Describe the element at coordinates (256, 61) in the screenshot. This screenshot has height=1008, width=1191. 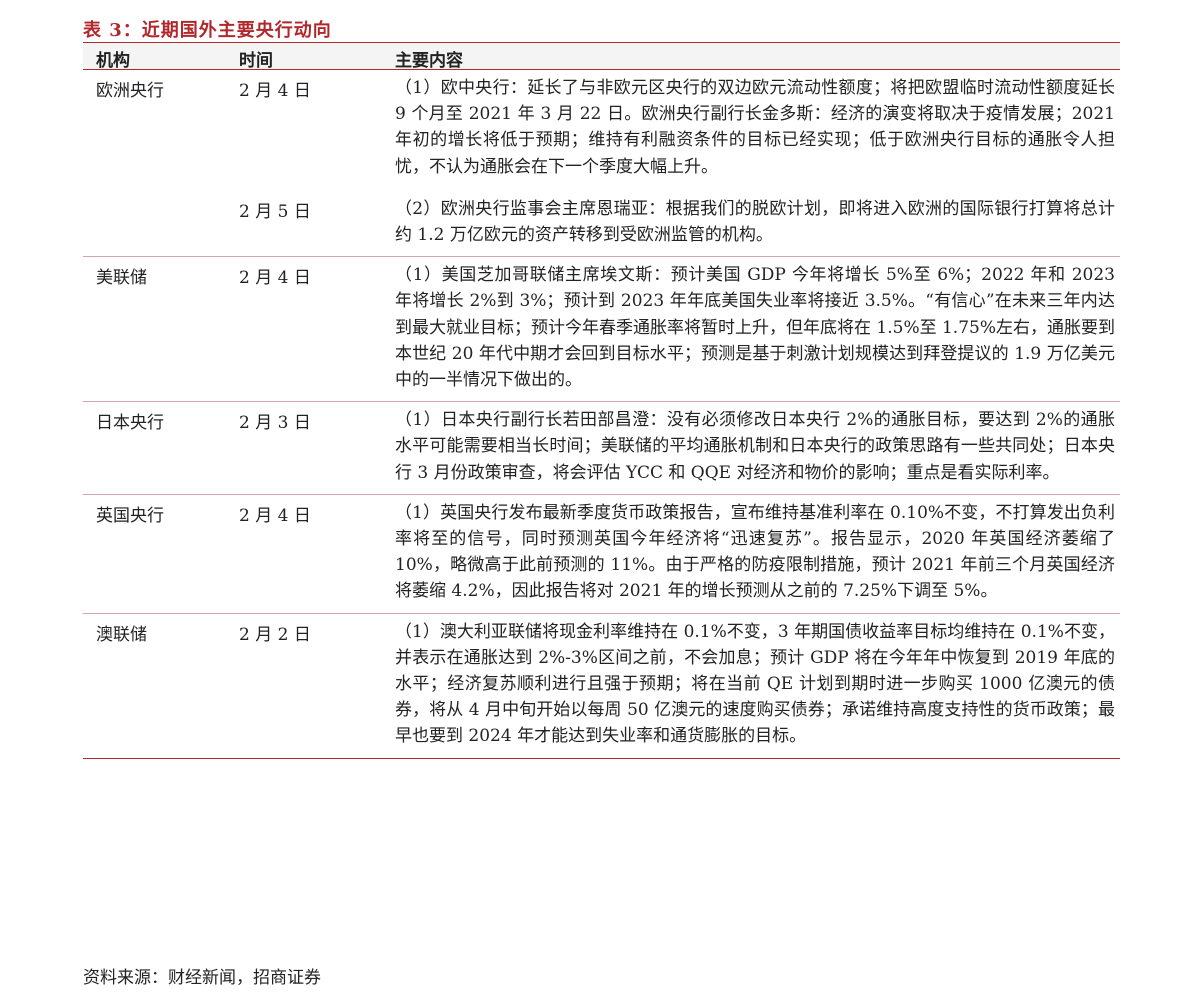
I see `header-date: 时间` at that location.